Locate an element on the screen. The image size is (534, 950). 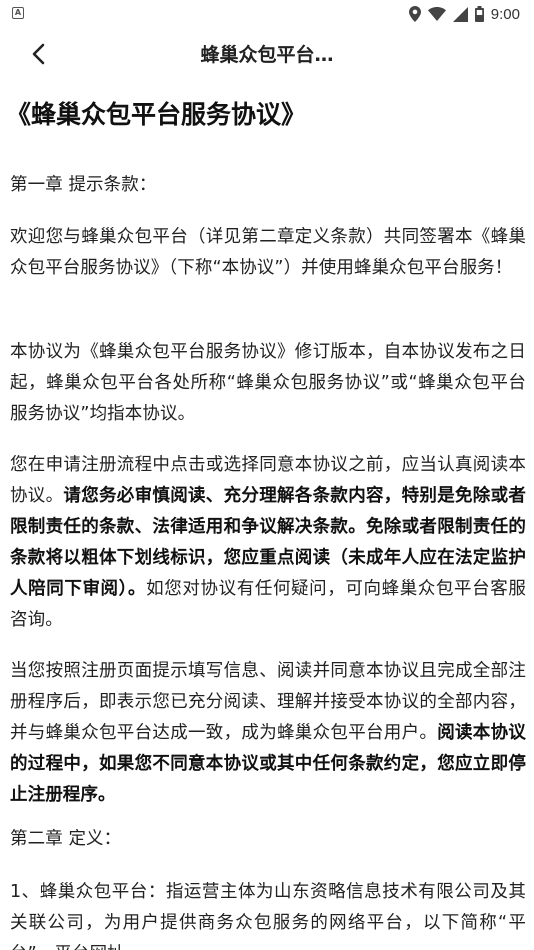
app-notification-icon: A is located at coordinates (18, 13).